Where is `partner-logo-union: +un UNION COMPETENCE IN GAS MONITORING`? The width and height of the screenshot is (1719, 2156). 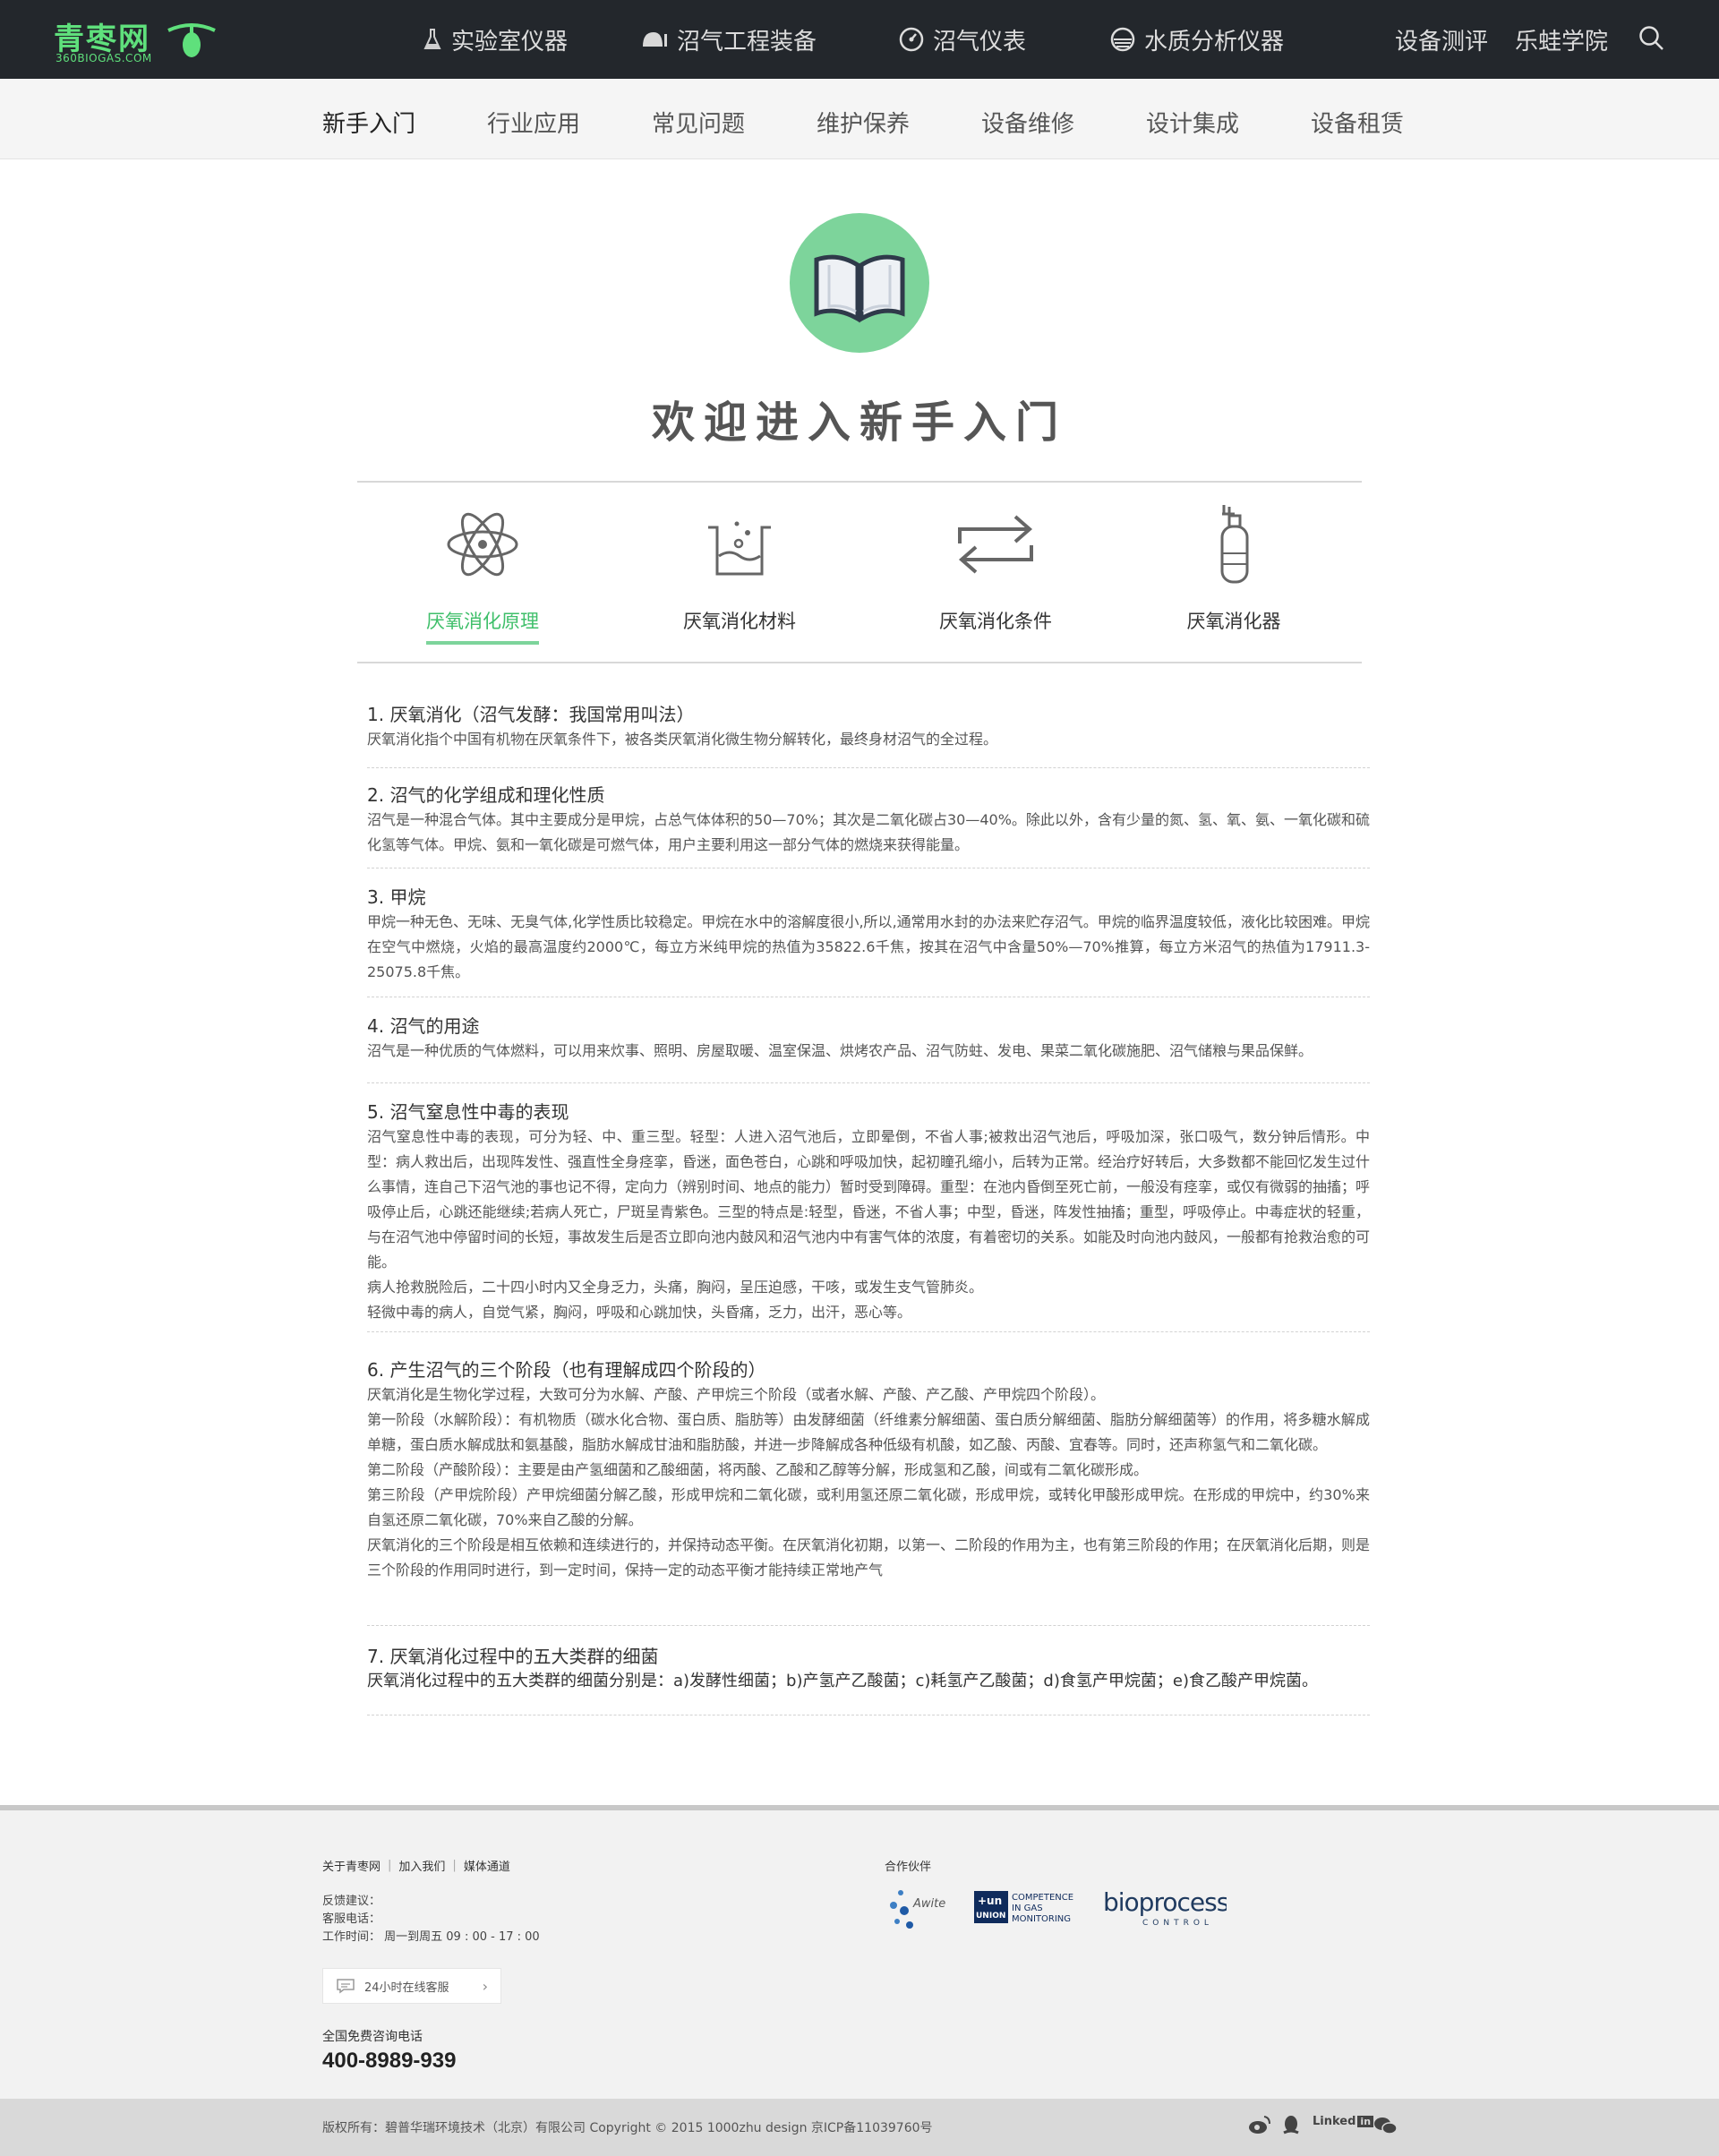 partner-logo-union: +un UNION COMPETENCE IN GAS MONITORING is located at coordinates (1030, 1907).